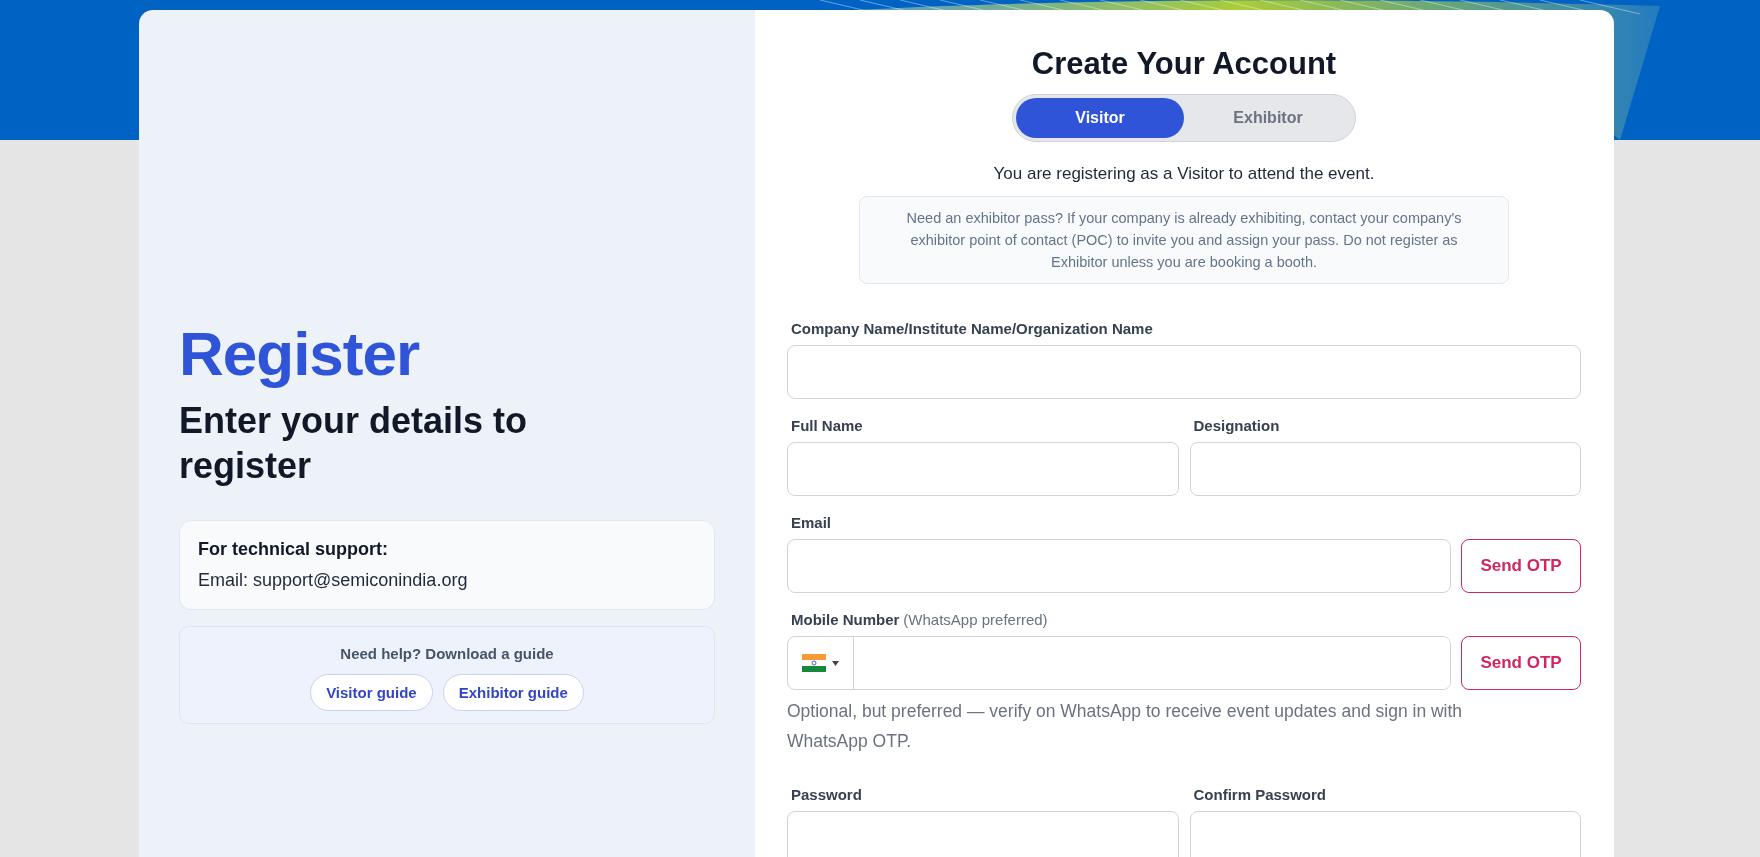 This screenshot has height=857, width=1760. What do you see at coordinates (1100, 118) in the screenshot?
I see `role-tab: Visitor` at bounding box center [1100, 118].